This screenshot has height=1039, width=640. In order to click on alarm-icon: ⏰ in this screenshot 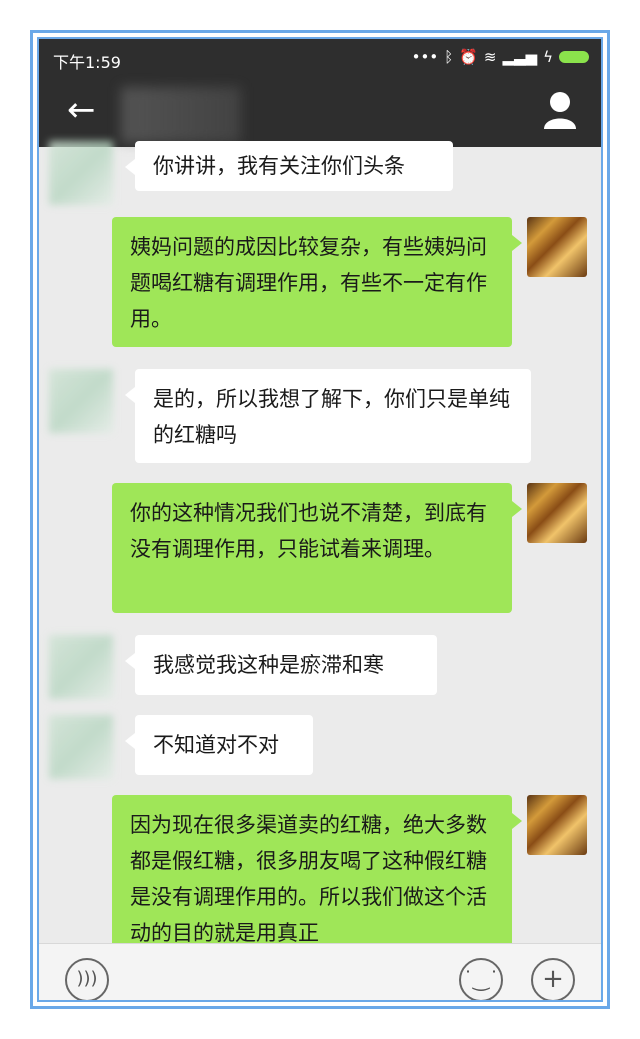, I will do `click(468, 57)`.